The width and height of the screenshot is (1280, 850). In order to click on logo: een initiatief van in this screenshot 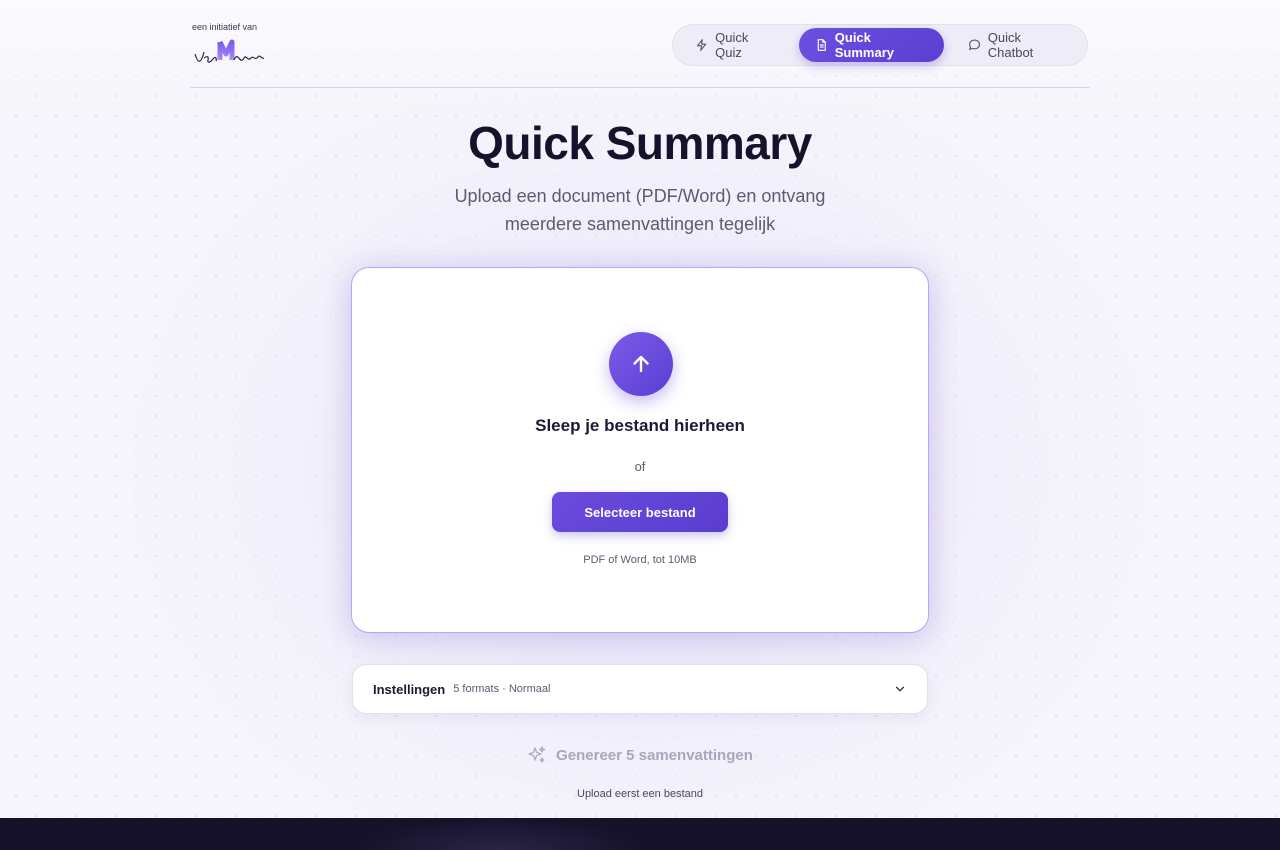, I will do `click(237, 47)`.